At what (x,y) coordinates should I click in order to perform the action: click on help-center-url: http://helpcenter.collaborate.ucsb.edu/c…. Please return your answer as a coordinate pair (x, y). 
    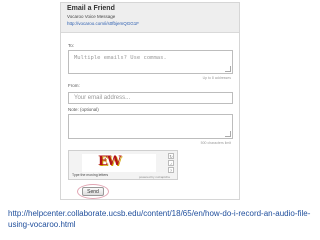
    Looking at the image, I should click on (160, 219).